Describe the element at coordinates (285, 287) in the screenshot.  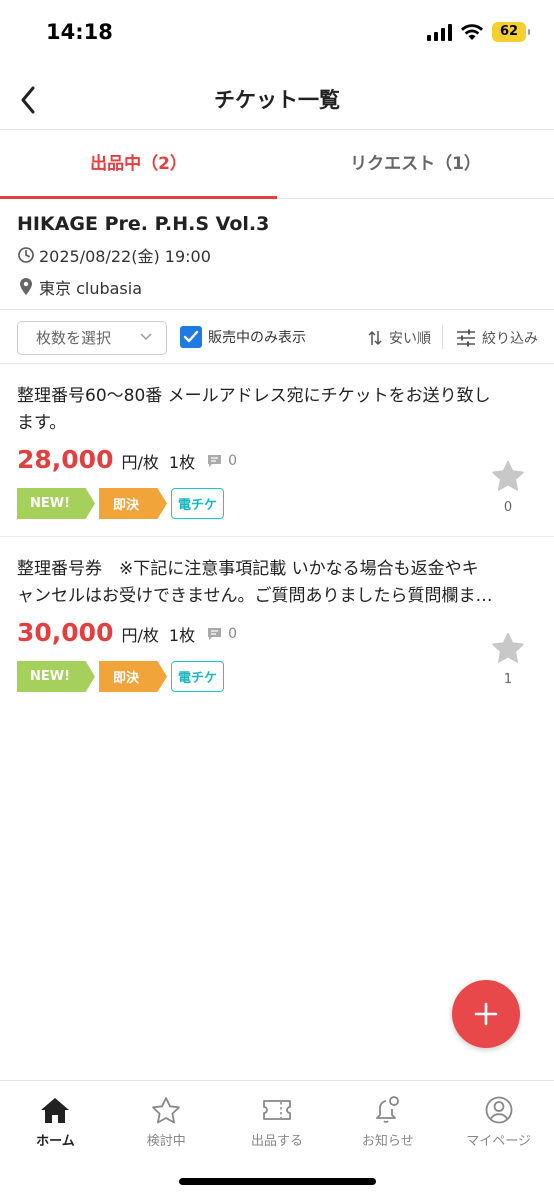
I see `event-venue-row: 東京 clubasia` at that location.